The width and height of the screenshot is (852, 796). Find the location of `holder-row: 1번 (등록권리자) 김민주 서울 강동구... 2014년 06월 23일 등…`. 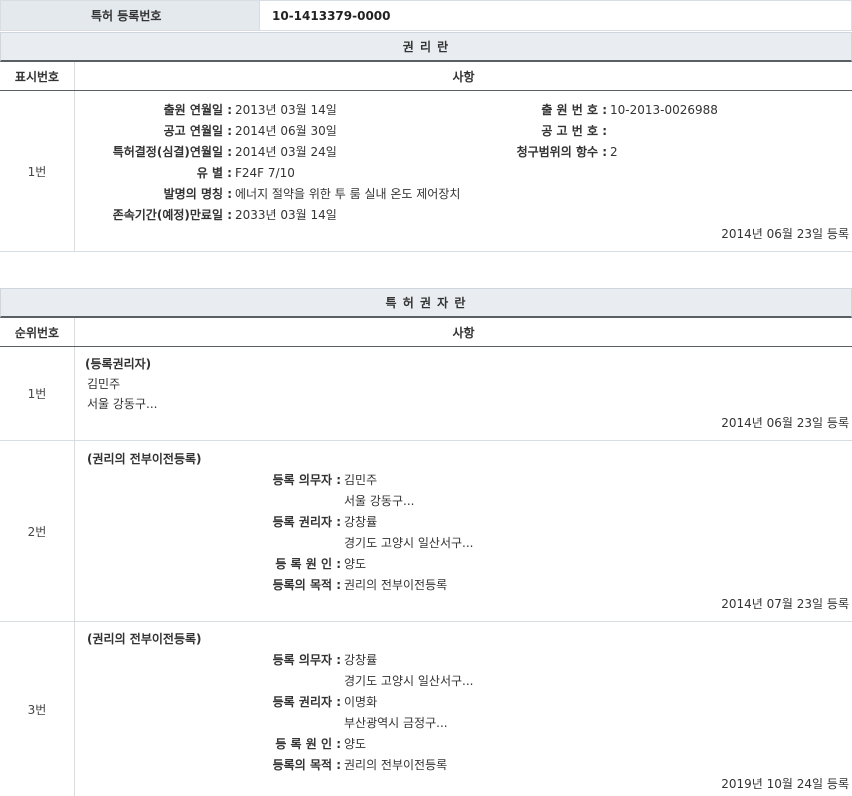

holder-row: 1번 (등록권리자) 김민주 서울 강동구... 2014년 06월 23일 등… is located at coordinates (426, 394).